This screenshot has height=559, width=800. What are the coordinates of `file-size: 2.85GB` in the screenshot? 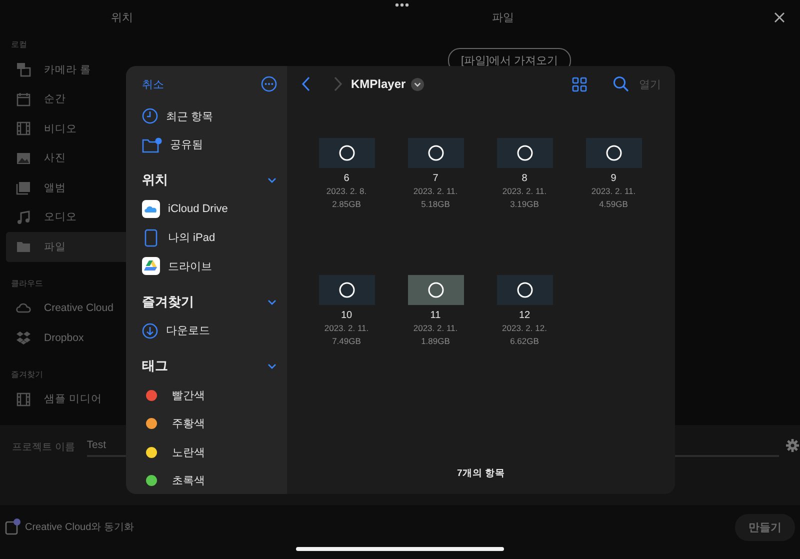 It's located at (346, 204).